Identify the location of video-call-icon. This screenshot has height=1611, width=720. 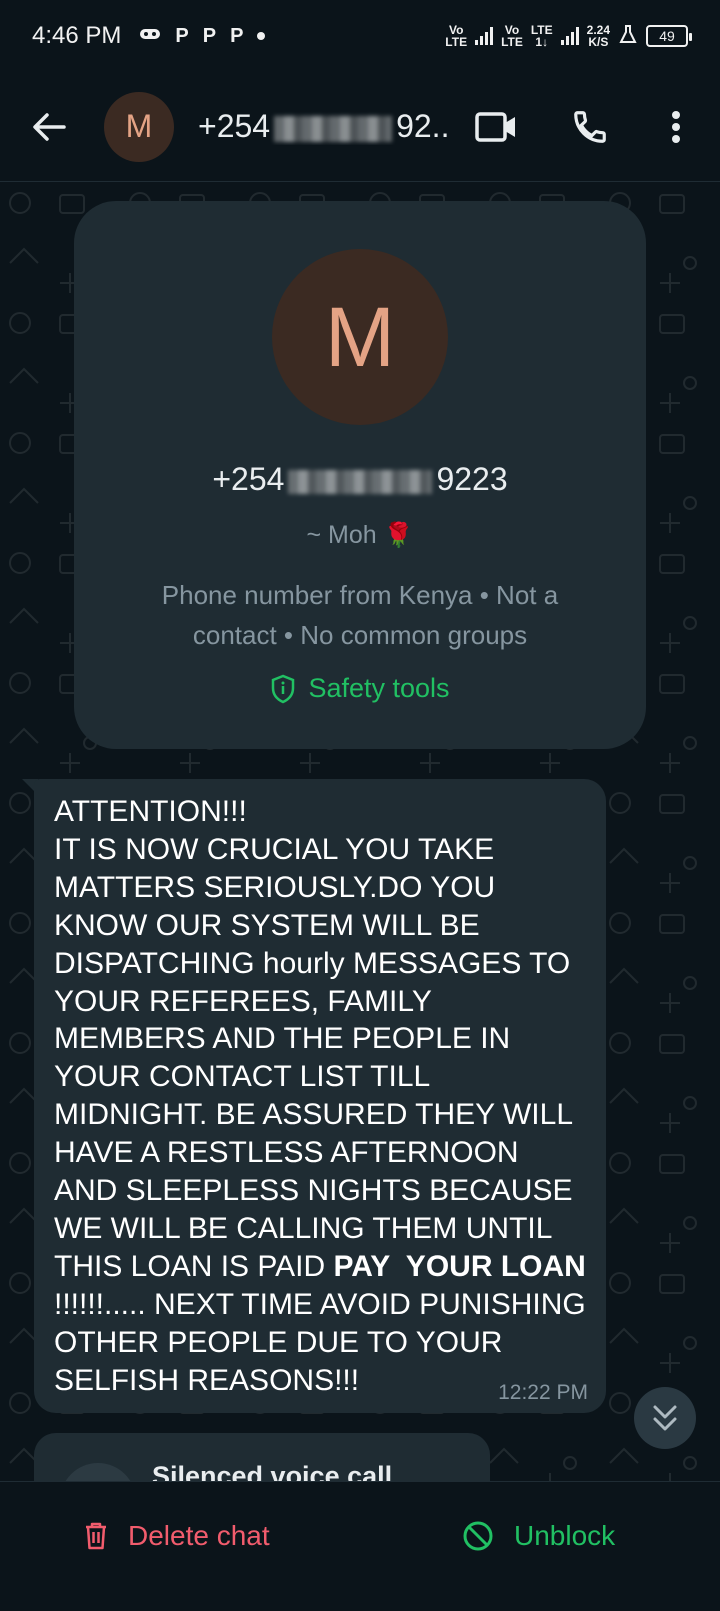
(495, 127).